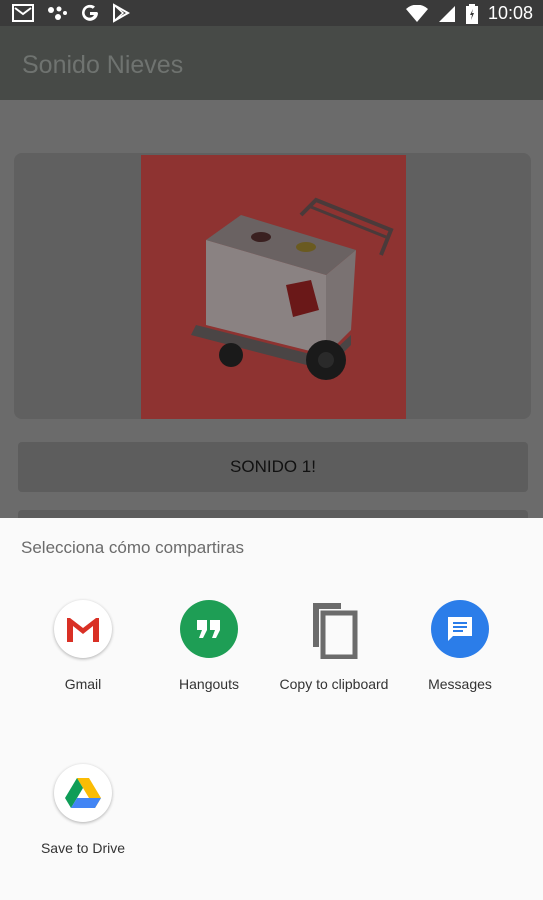  I want to click on share-target-messages: Messages, so click(460, 646).